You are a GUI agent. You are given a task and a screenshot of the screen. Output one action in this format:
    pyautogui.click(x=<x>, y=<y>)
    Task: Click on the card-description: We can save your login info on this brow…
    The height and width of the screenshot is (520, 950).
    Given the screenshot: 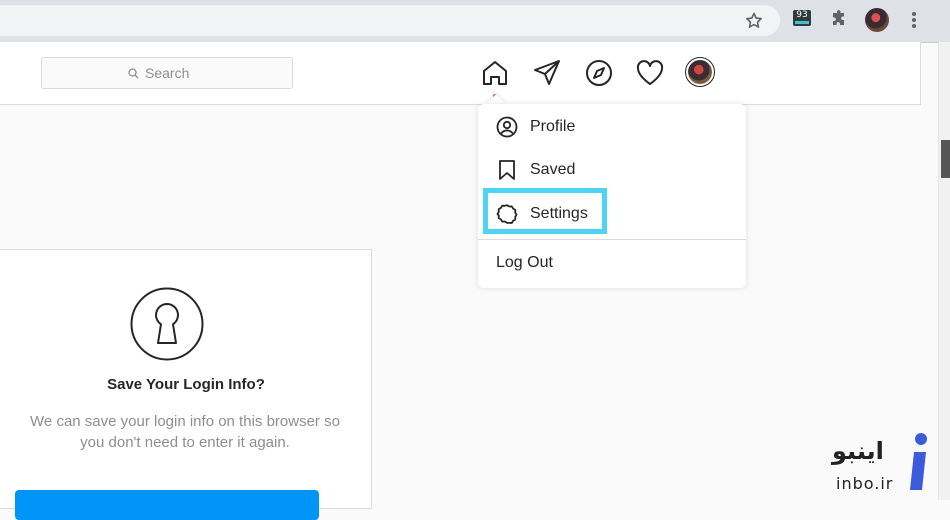 What is the action you would take?
    pyautogui.click(x=185, y=432)
    